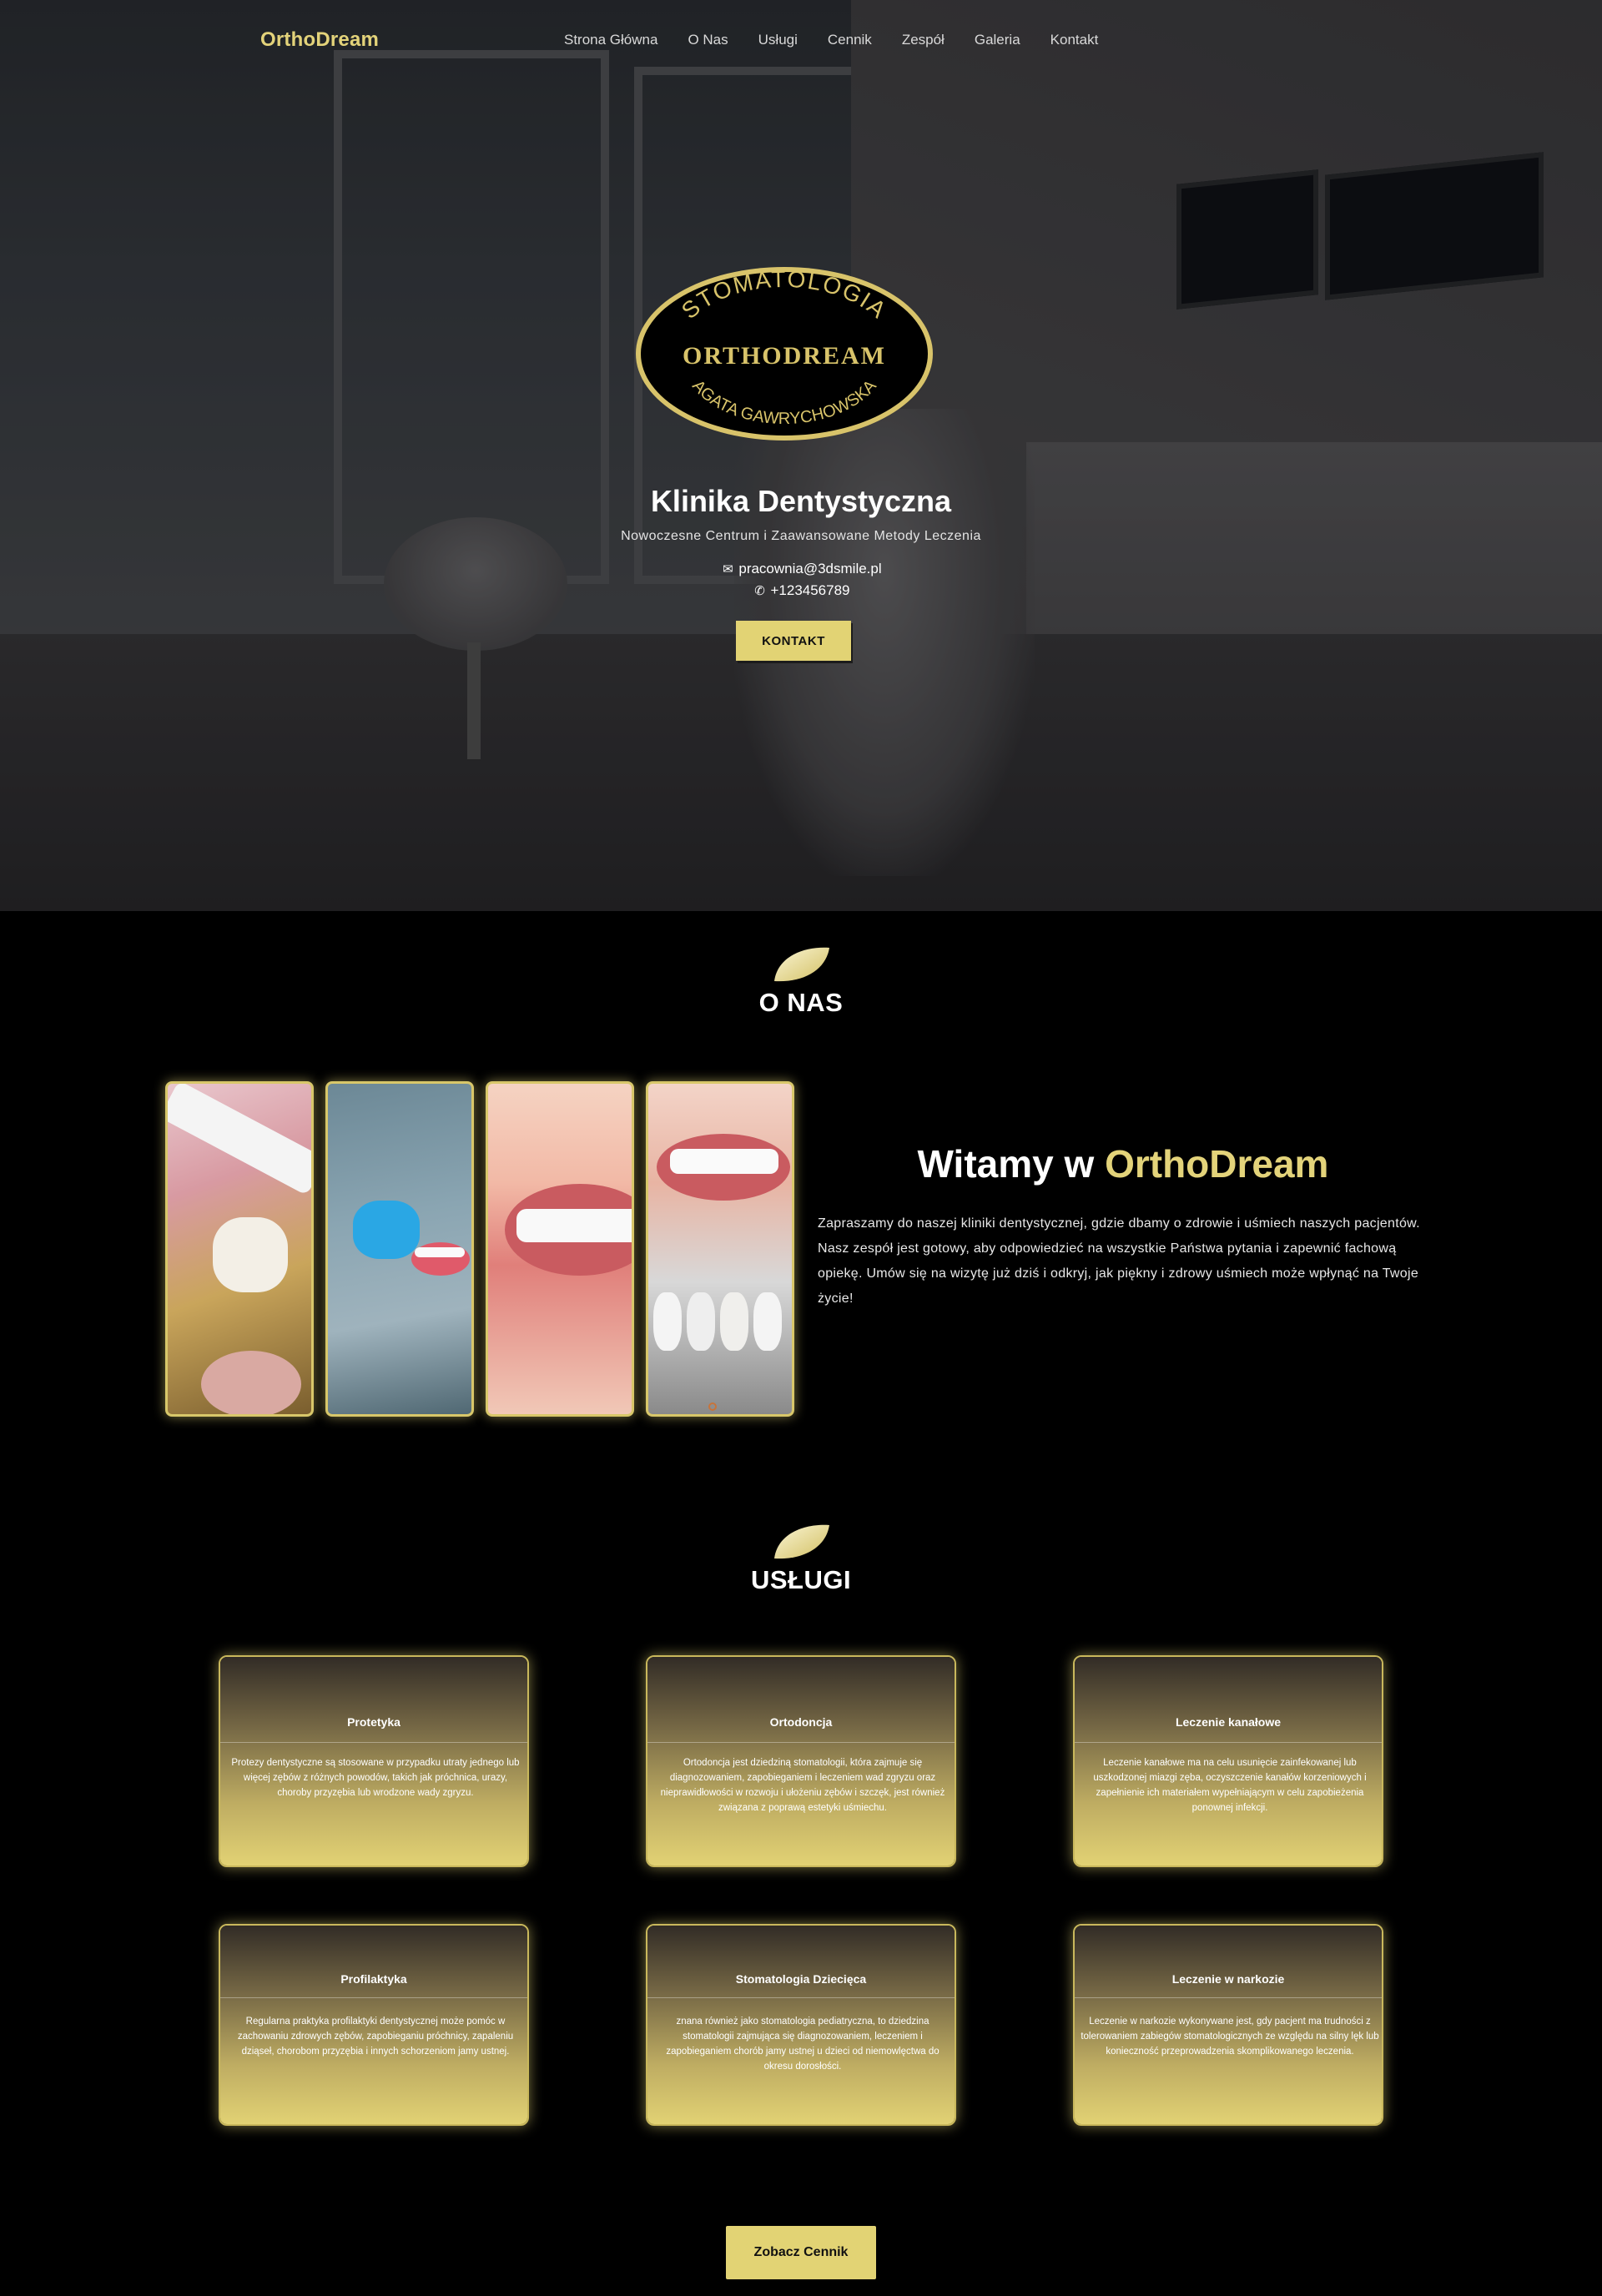 The image size is (1602, 2296). I want to click on contact-button: KONTAKT, so click(793, 641).